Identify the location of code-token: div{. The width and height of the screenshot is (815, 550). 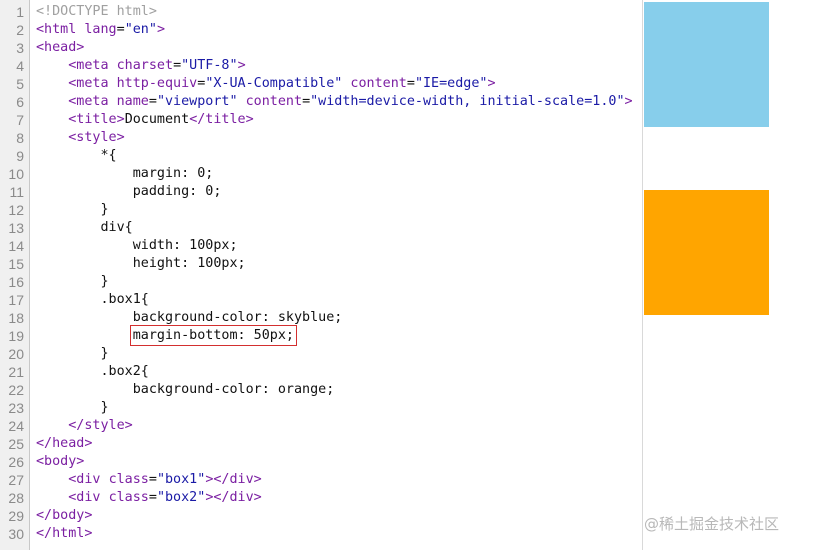
(84, 227).